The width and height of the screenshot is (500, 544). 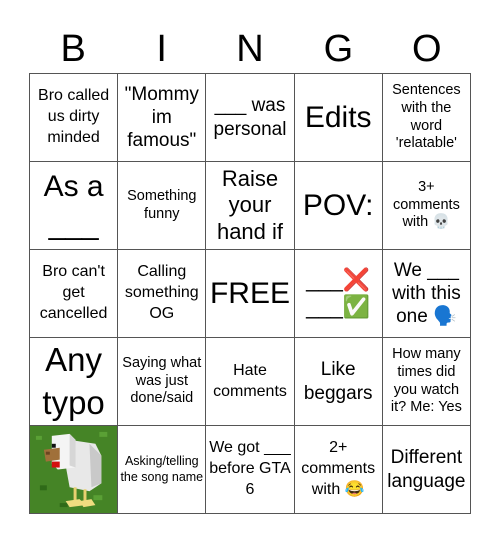 What do you see at coordinates (161, 49) in the screenshot?
I see `header-letter-i: I` at bounding box center [161, 49].